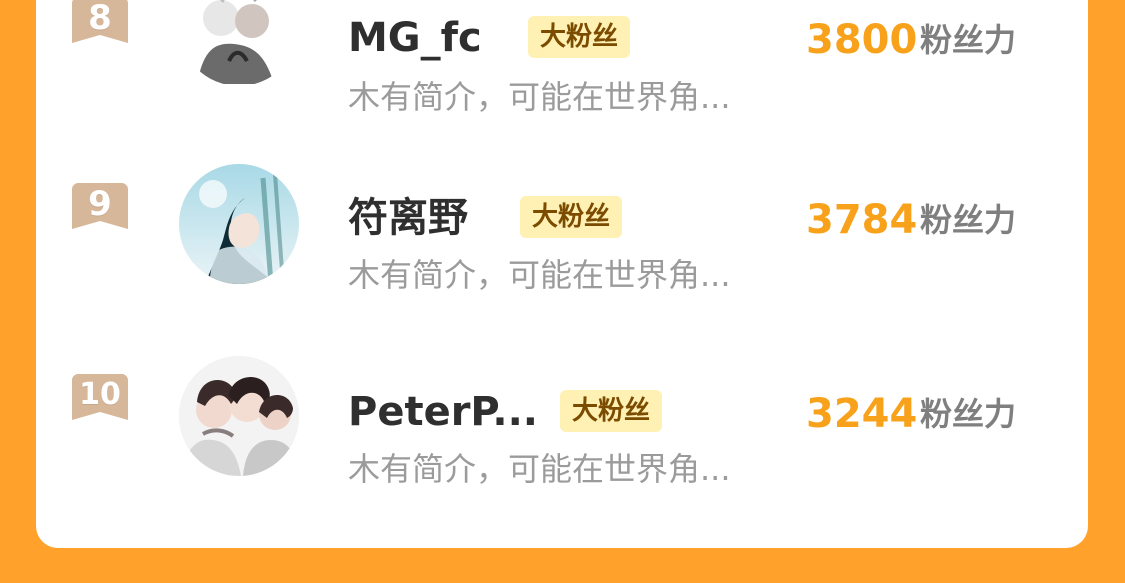 The height and width of the screenshot is (583, 1125). Describe the element at coordinates (408, 218) in the screenshot. I see `username: 符离野` at that location.